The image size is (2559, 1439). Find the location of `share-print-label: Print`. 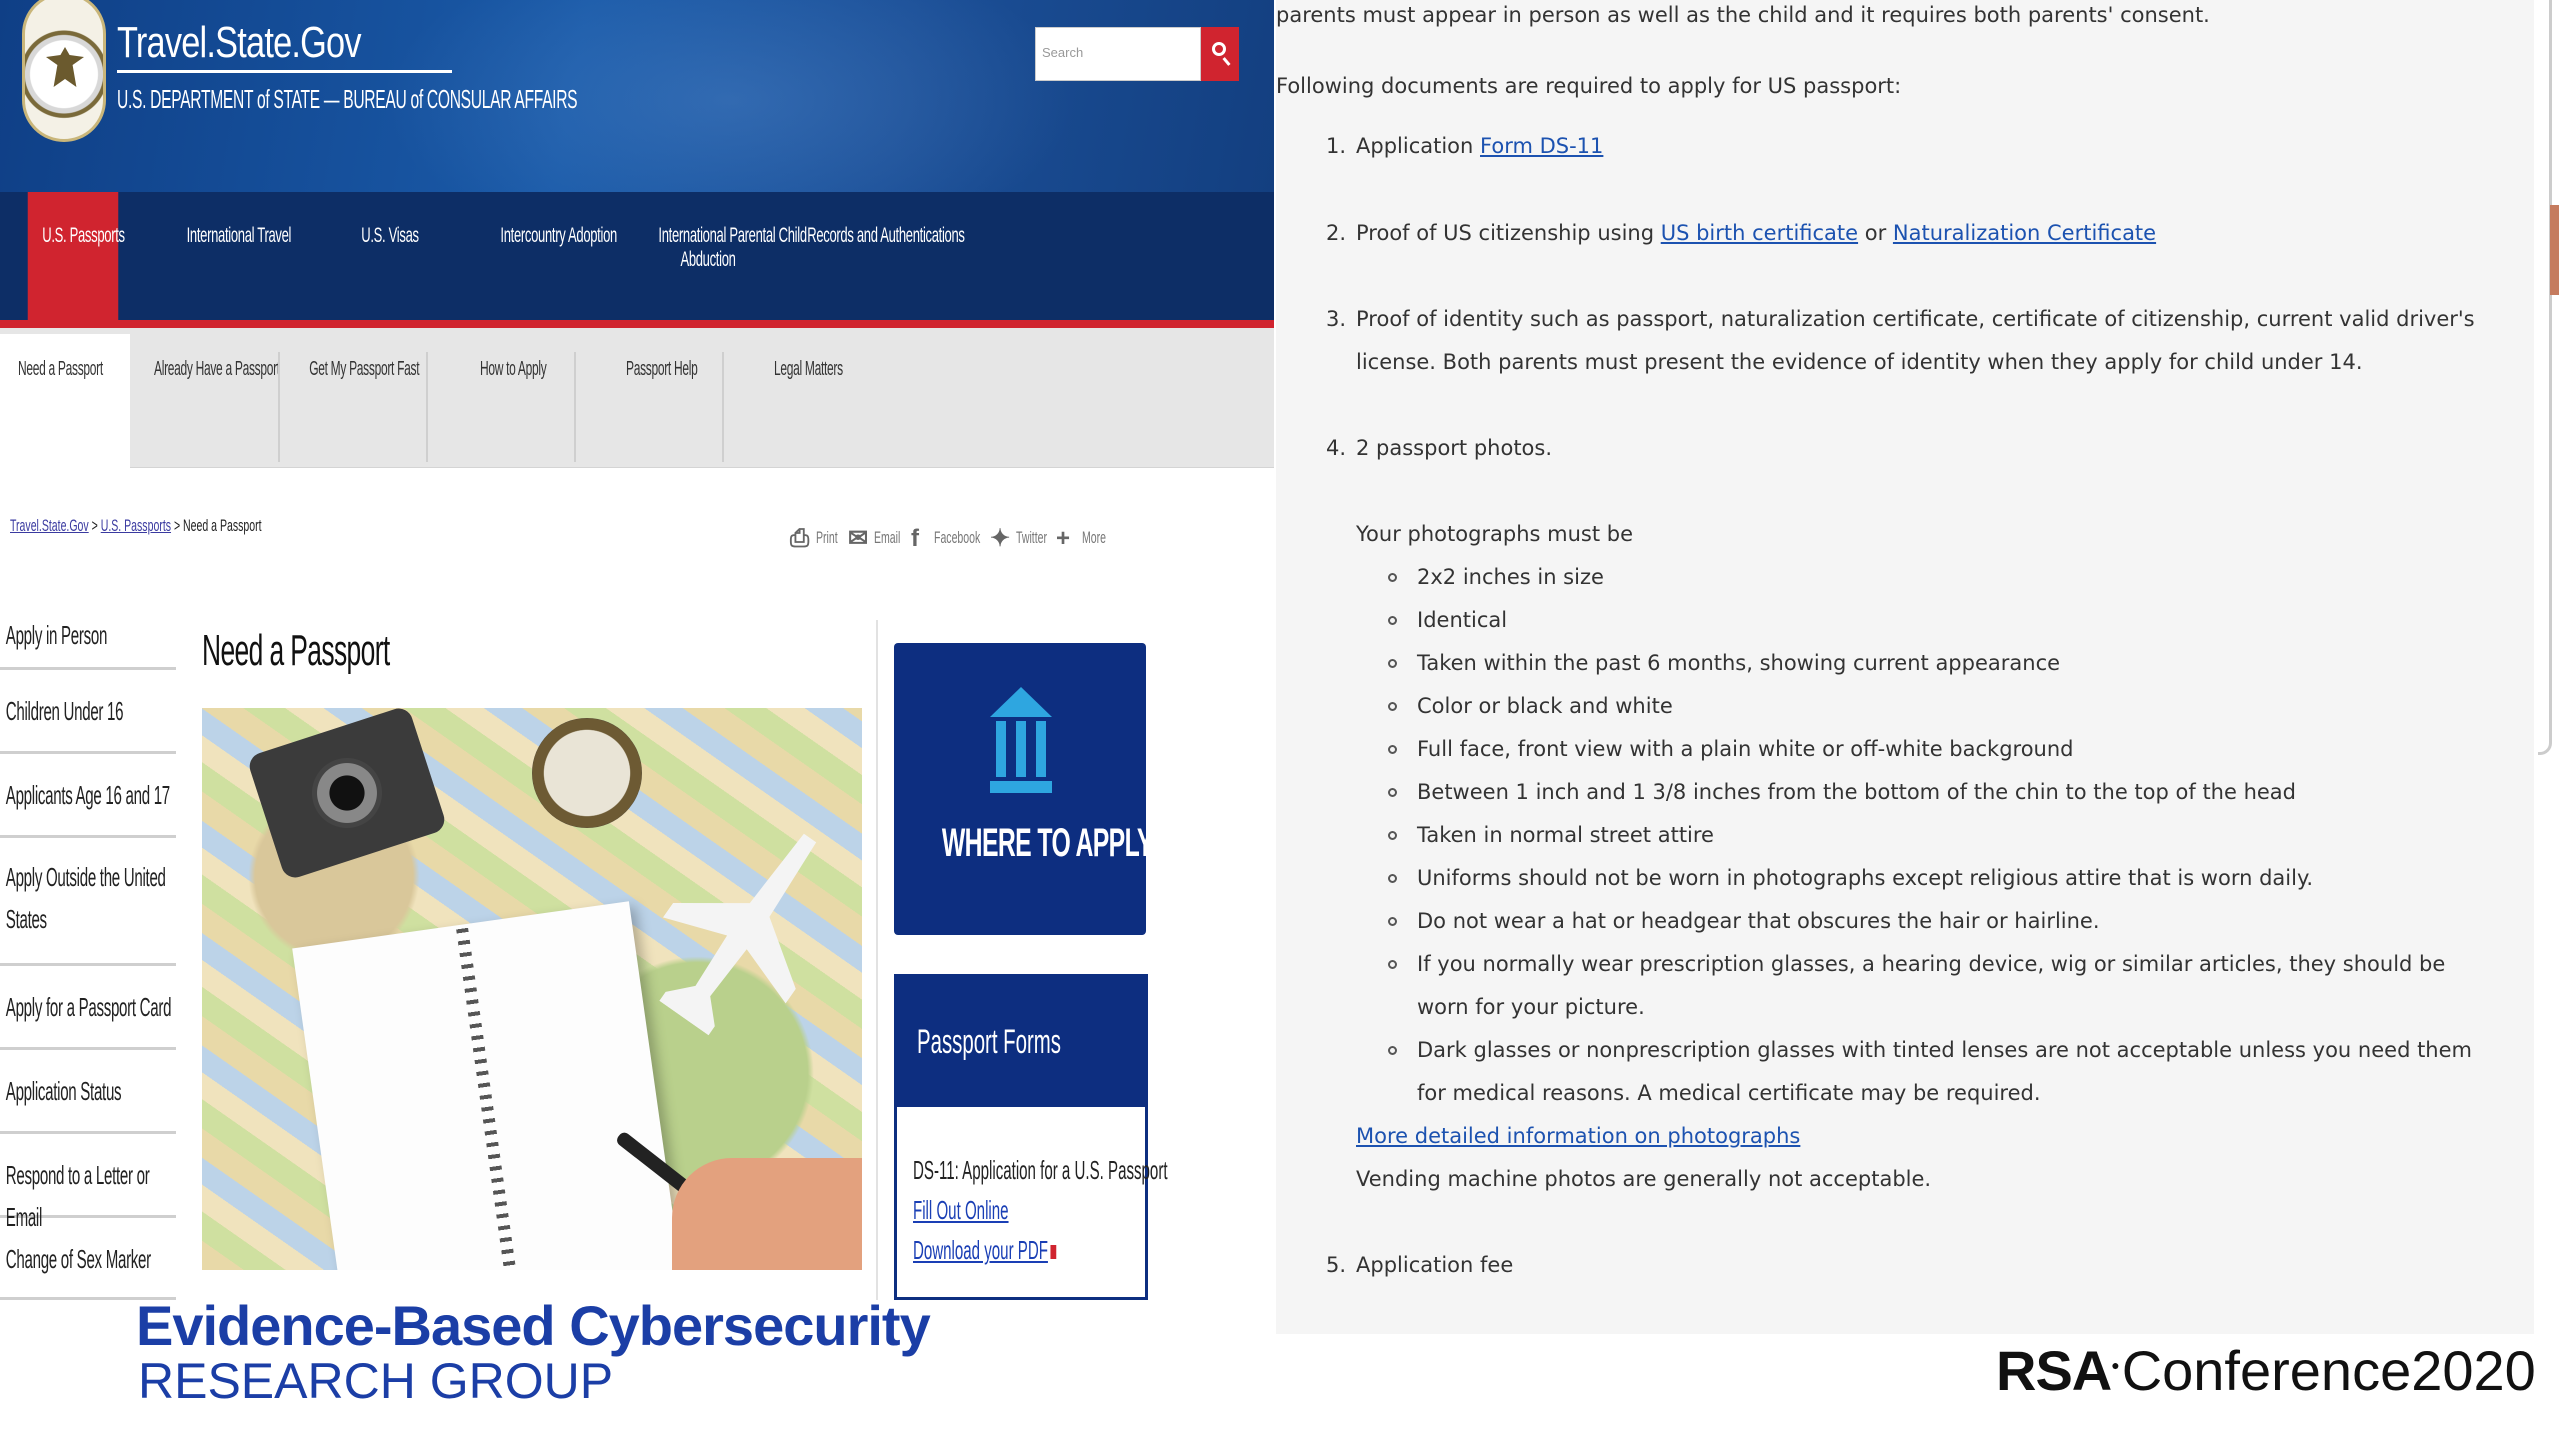

share-print-label: Print is located at coordinates (827, 538).